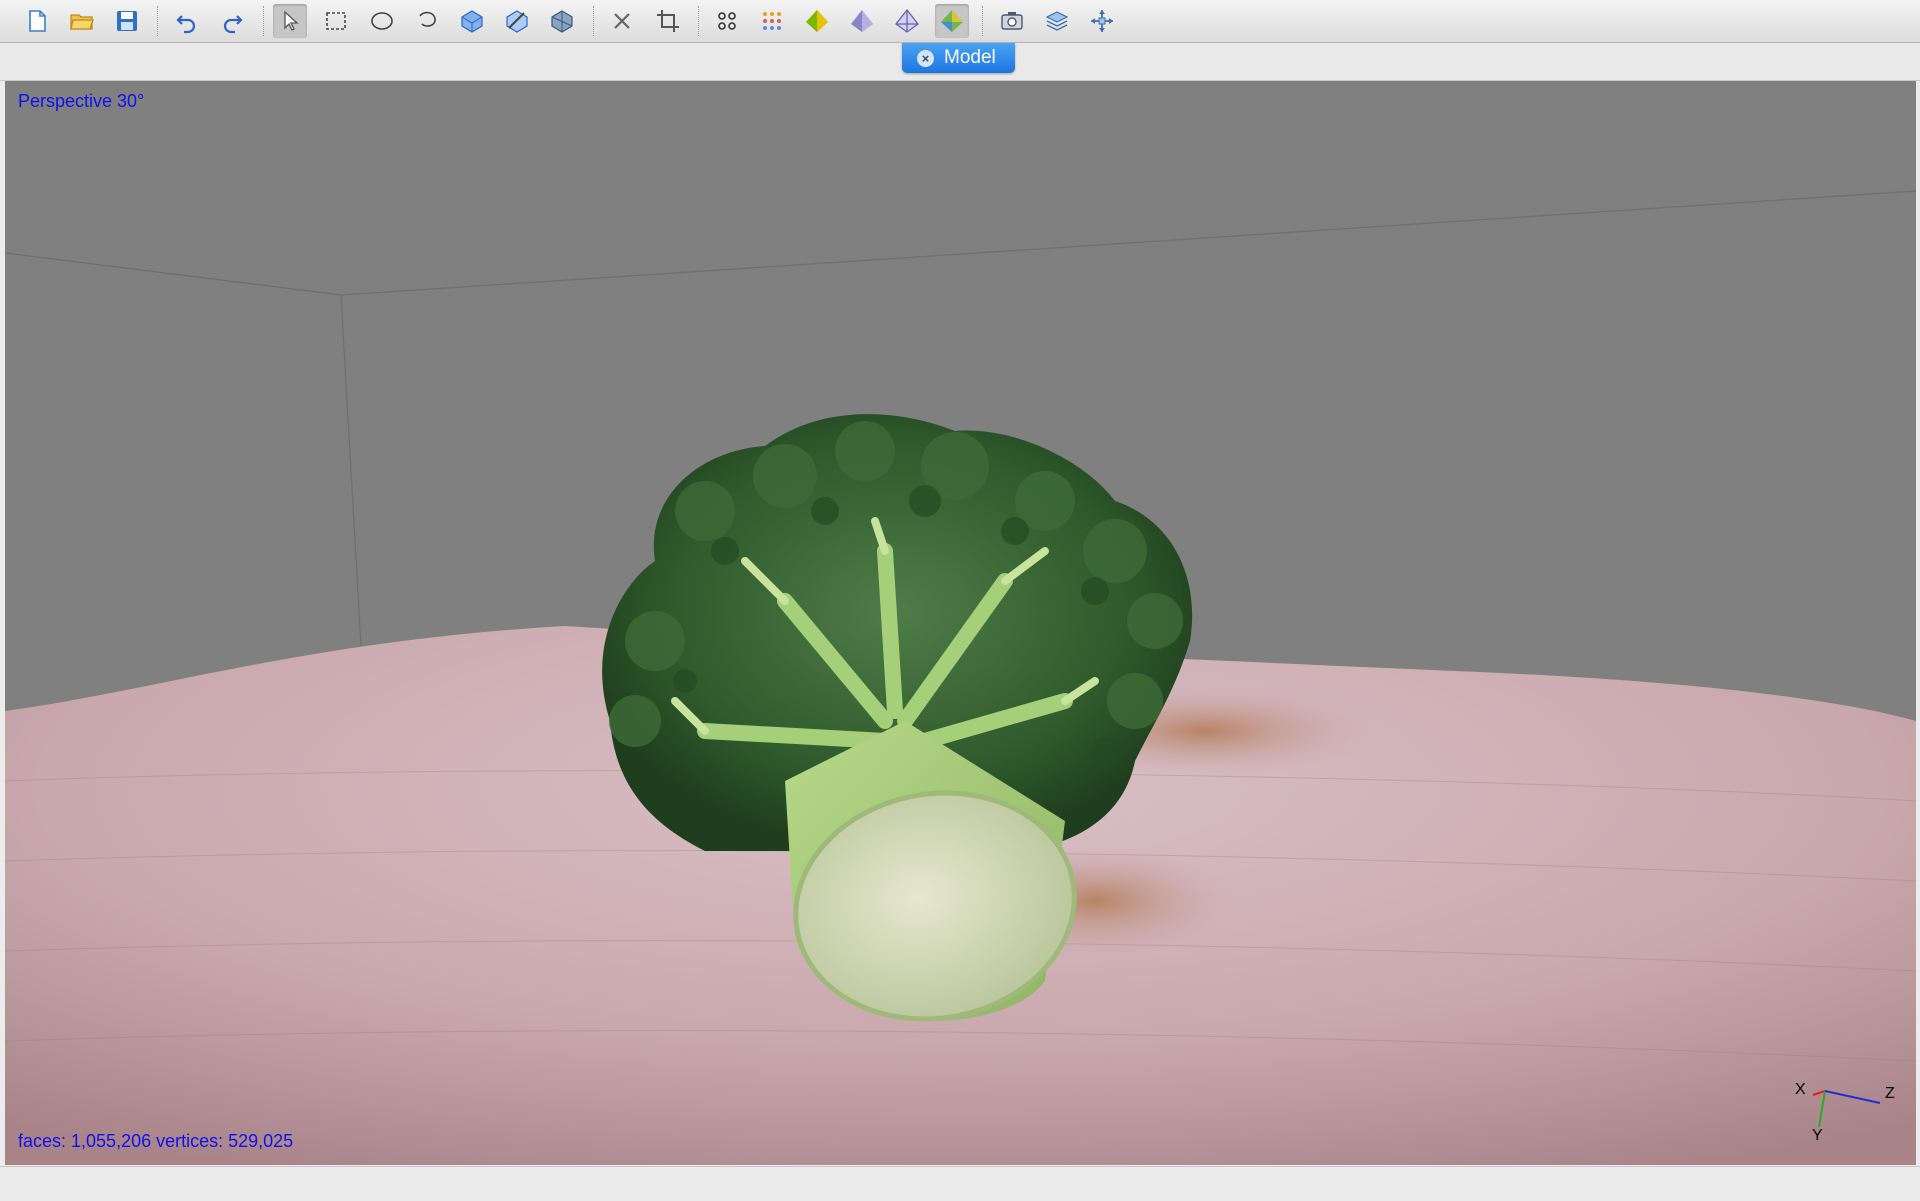 This screenshot has width=1920, height=1201. What do you see at coordinates (1800, 1089) in the screenshot?
I see `axis-x-label: X` at bounding box center [1800, 1089].